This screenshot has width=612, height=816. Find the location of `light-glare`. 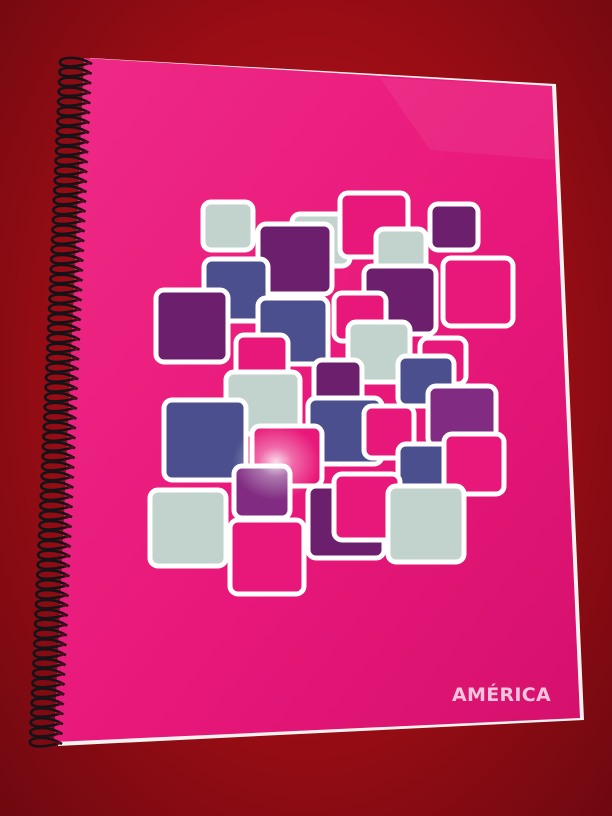

light-glare is located at coordinates (276, 462).